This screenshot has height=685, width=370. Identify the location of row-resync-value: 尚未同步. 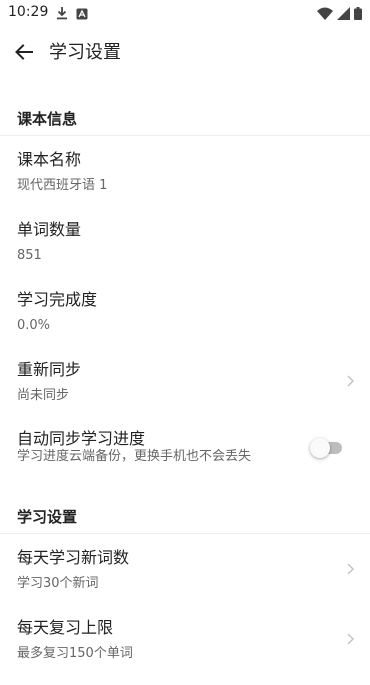
(43, 395).